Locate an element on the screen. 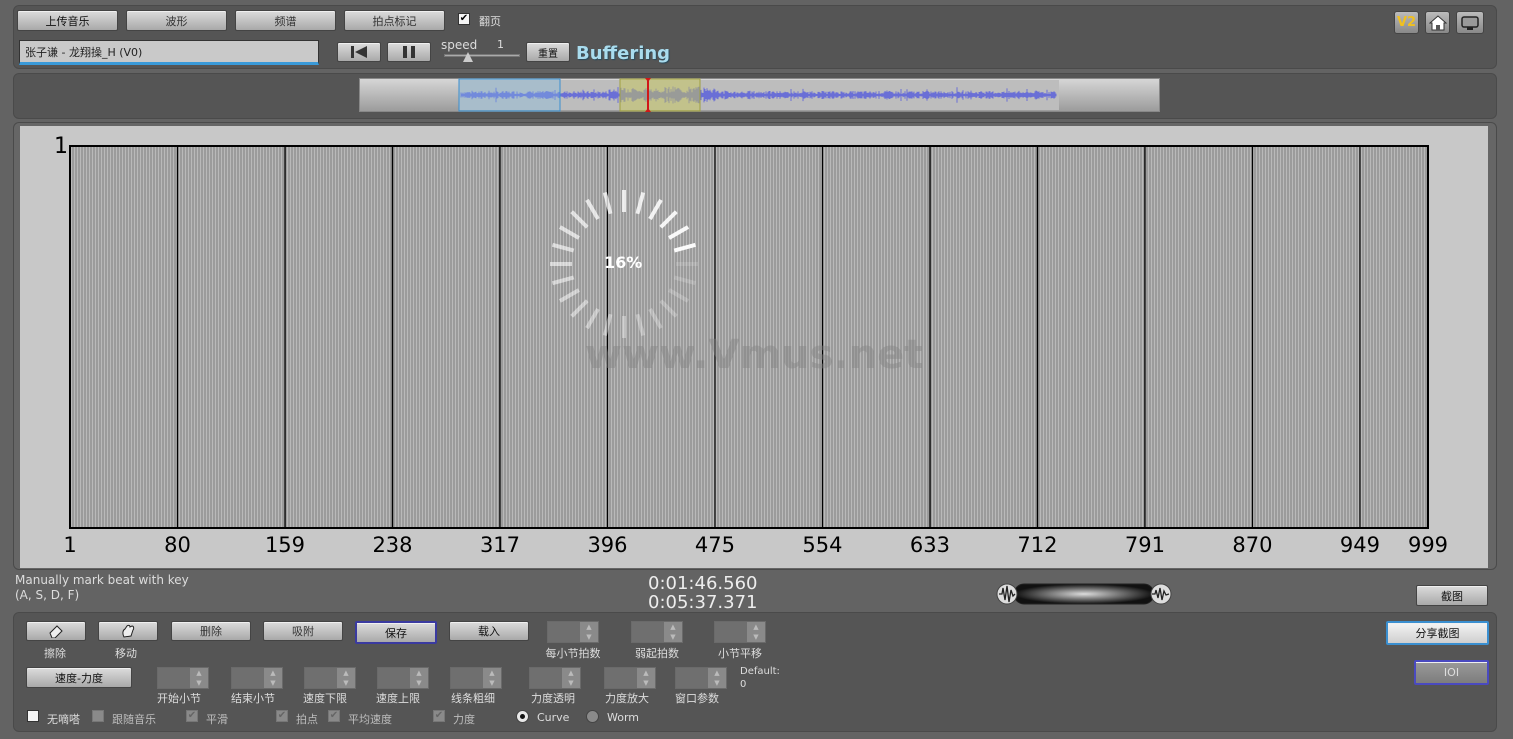 This screenshot has width=1513, height=739. upload-music-button: 上传音乐 is located at coordinates (67, 20).